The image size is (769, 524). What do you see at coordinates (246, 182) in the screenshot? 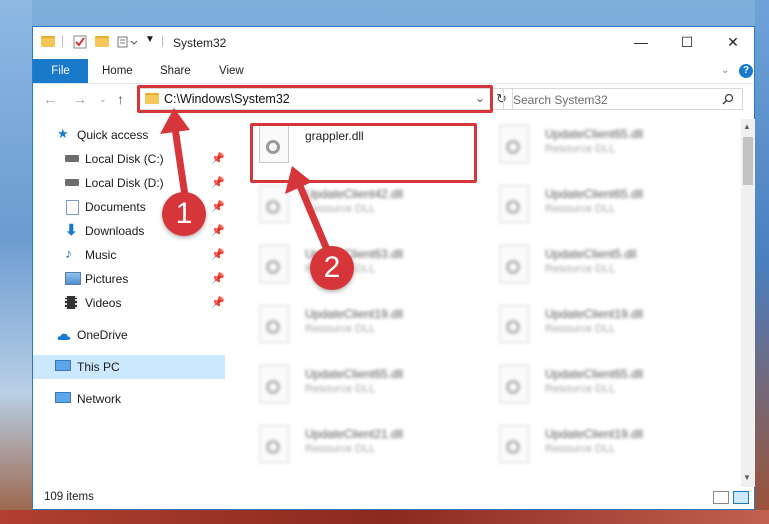
I see `annotation-arrows` at bounding box center [246, 182].